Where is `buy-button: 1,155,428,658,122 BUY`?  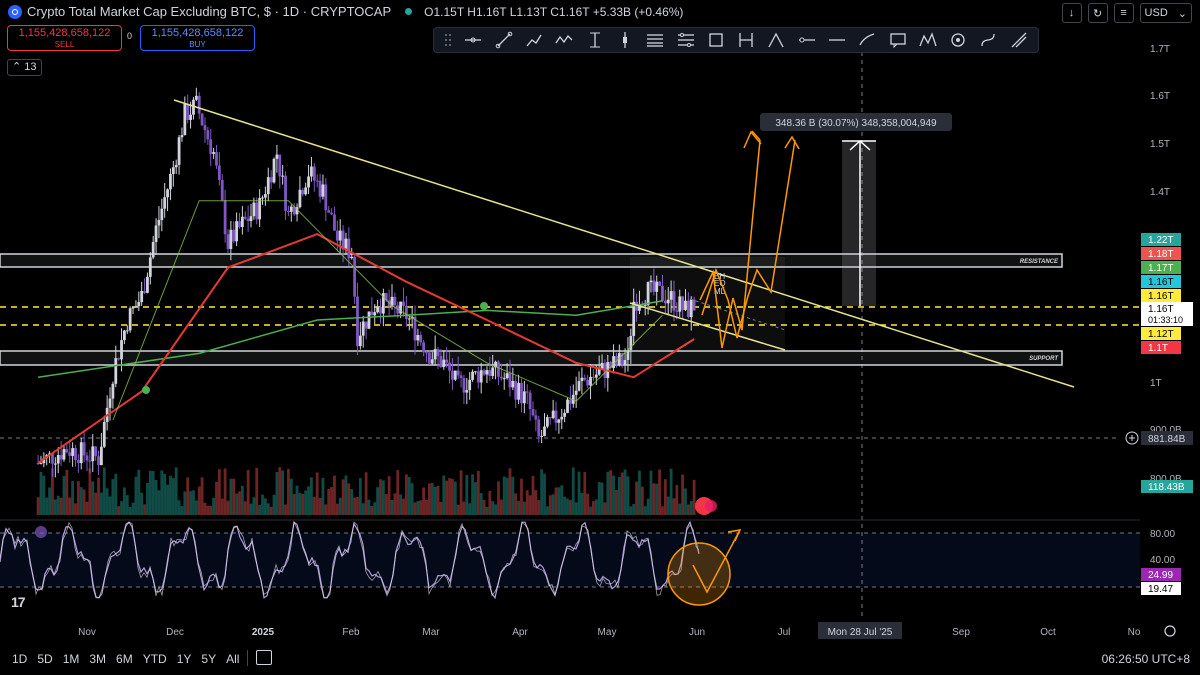 buy-button: 1,155,428,658,122 BUY is located at coordinates (197, 38).